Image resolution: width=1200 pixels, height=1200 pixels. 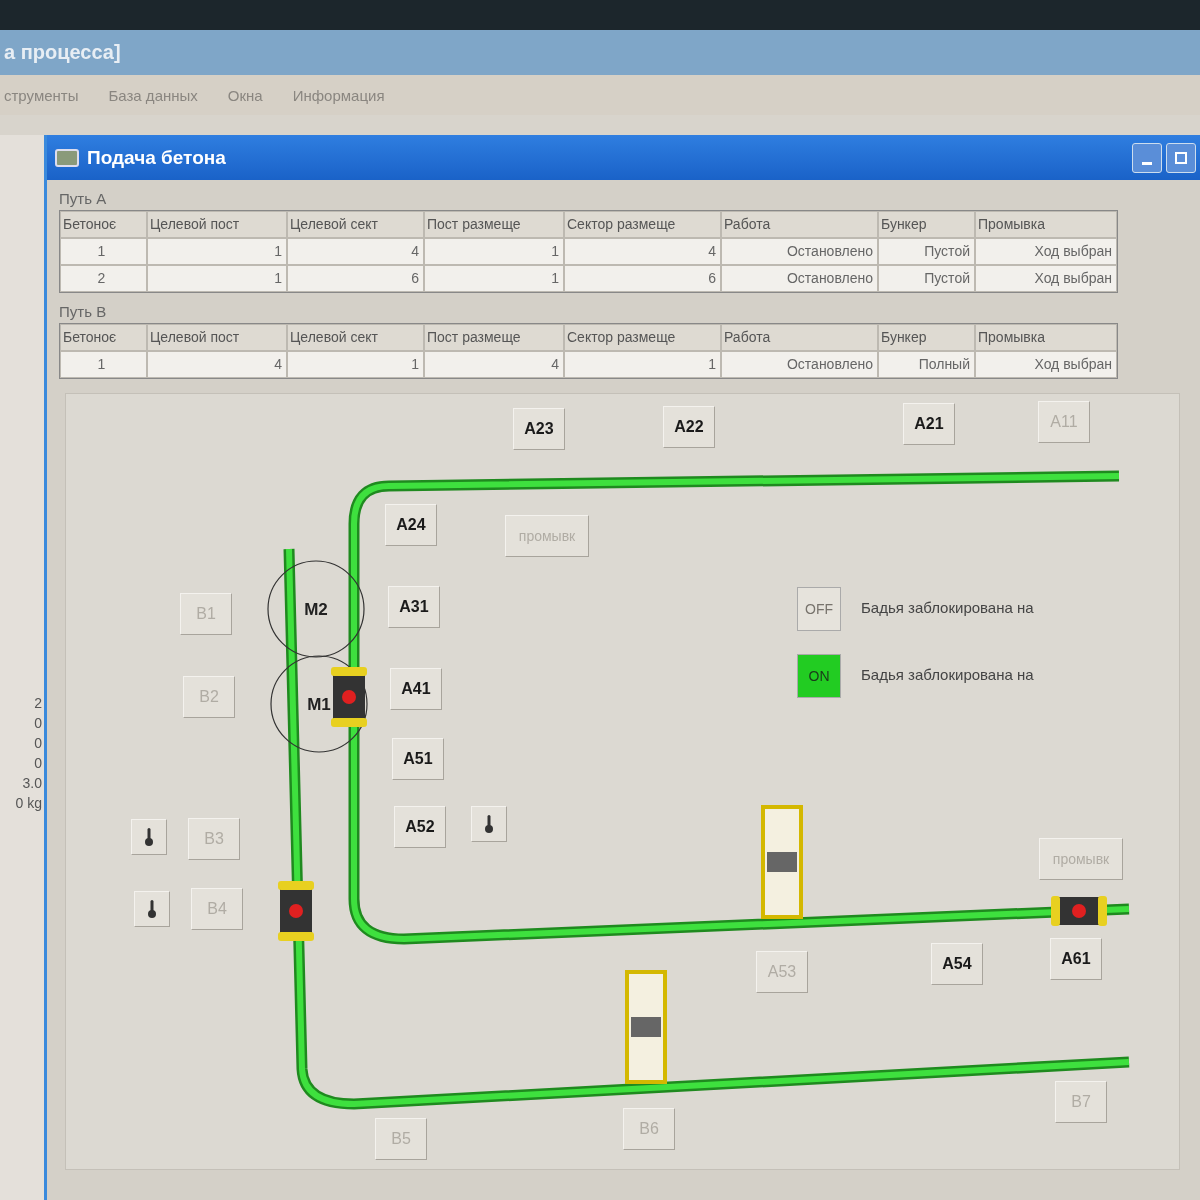 What do you see at coordinates (411, 525) in the screenshot?
I see `station-button: A24` at bounding box center [411, 525].